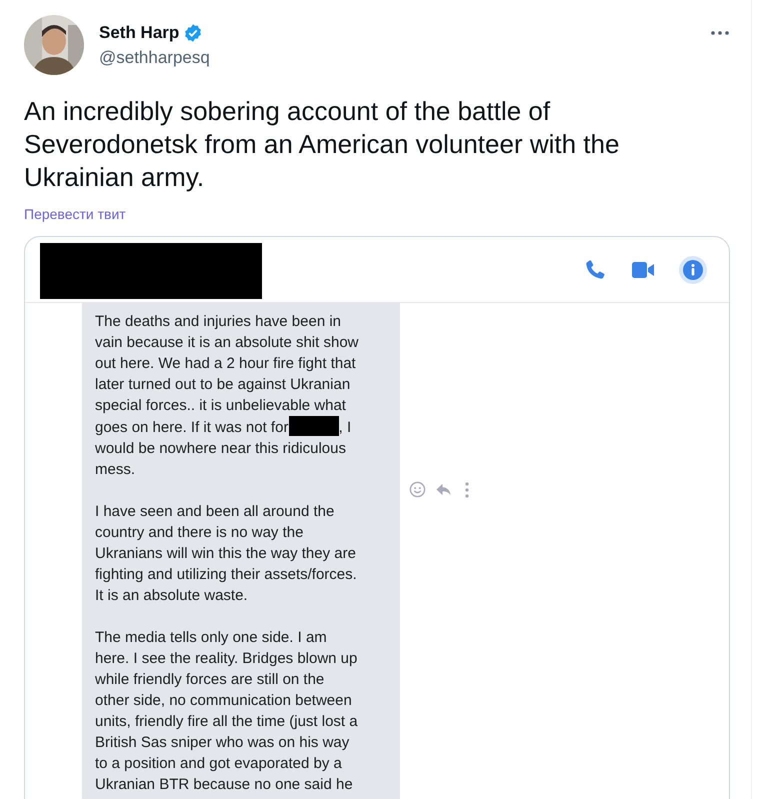 The image size is (770, 799). What do you see at coordinates (443, 489) in the screenshot?
I see `reply-icon` at bounding box center [443, 489].